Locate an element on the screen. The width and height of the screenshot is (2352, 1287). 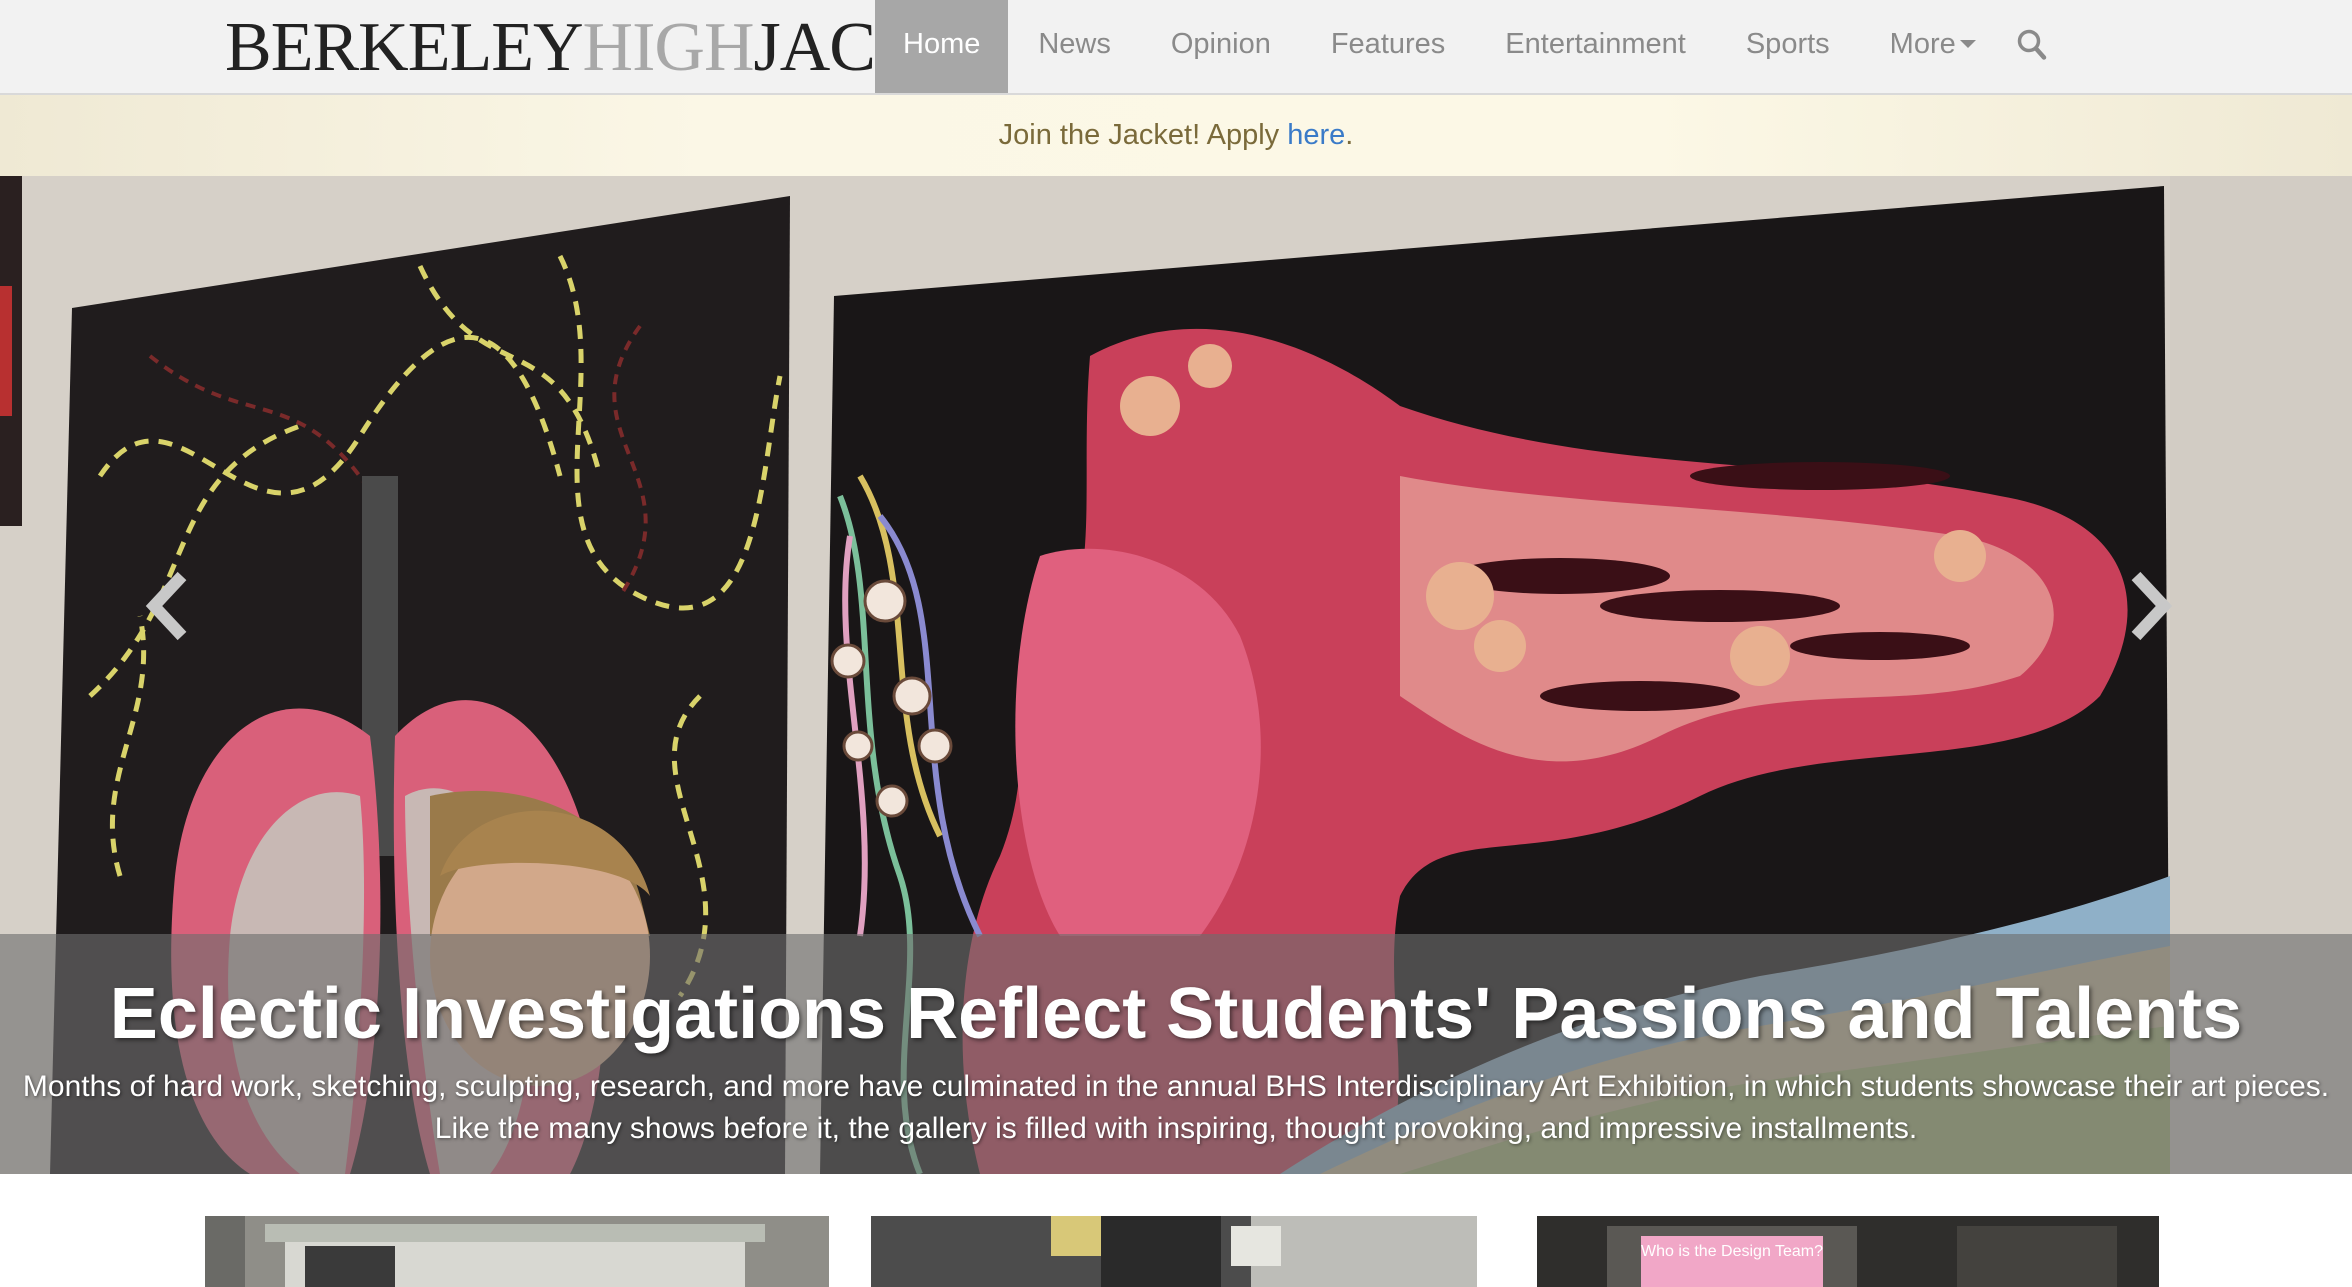
logo-berkeley: BERKELEY is located at coordinates (404, 47).